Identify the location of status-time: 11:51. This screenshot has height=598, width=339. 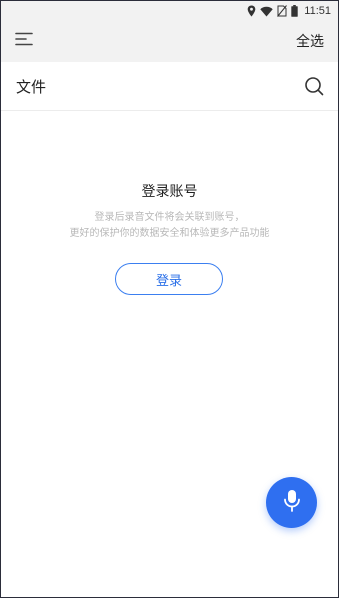
(317, 11).